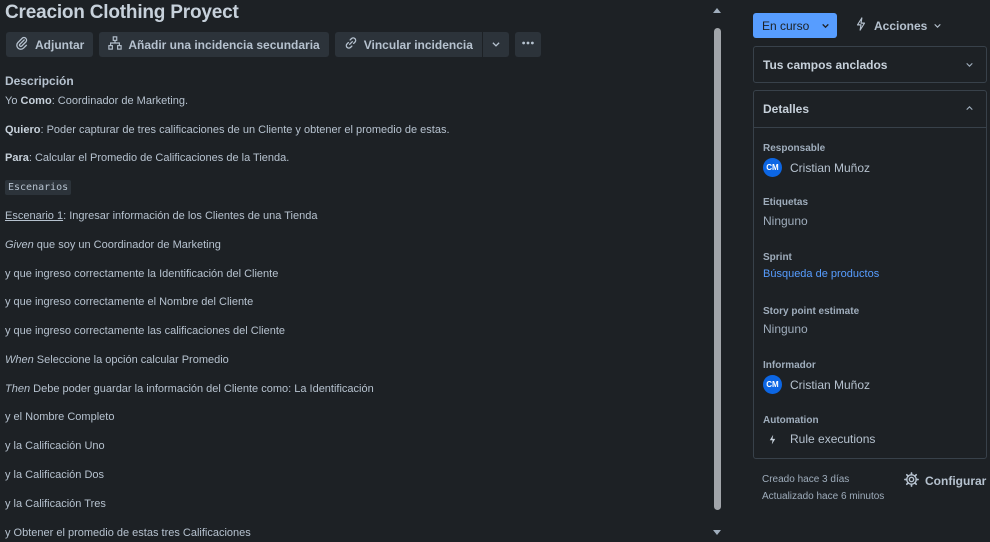 The width and height of the screenshot is (990, 542). Describe the element at coordinates (22, 44) in the screenshot. I see `paperclip-icon` at that location.